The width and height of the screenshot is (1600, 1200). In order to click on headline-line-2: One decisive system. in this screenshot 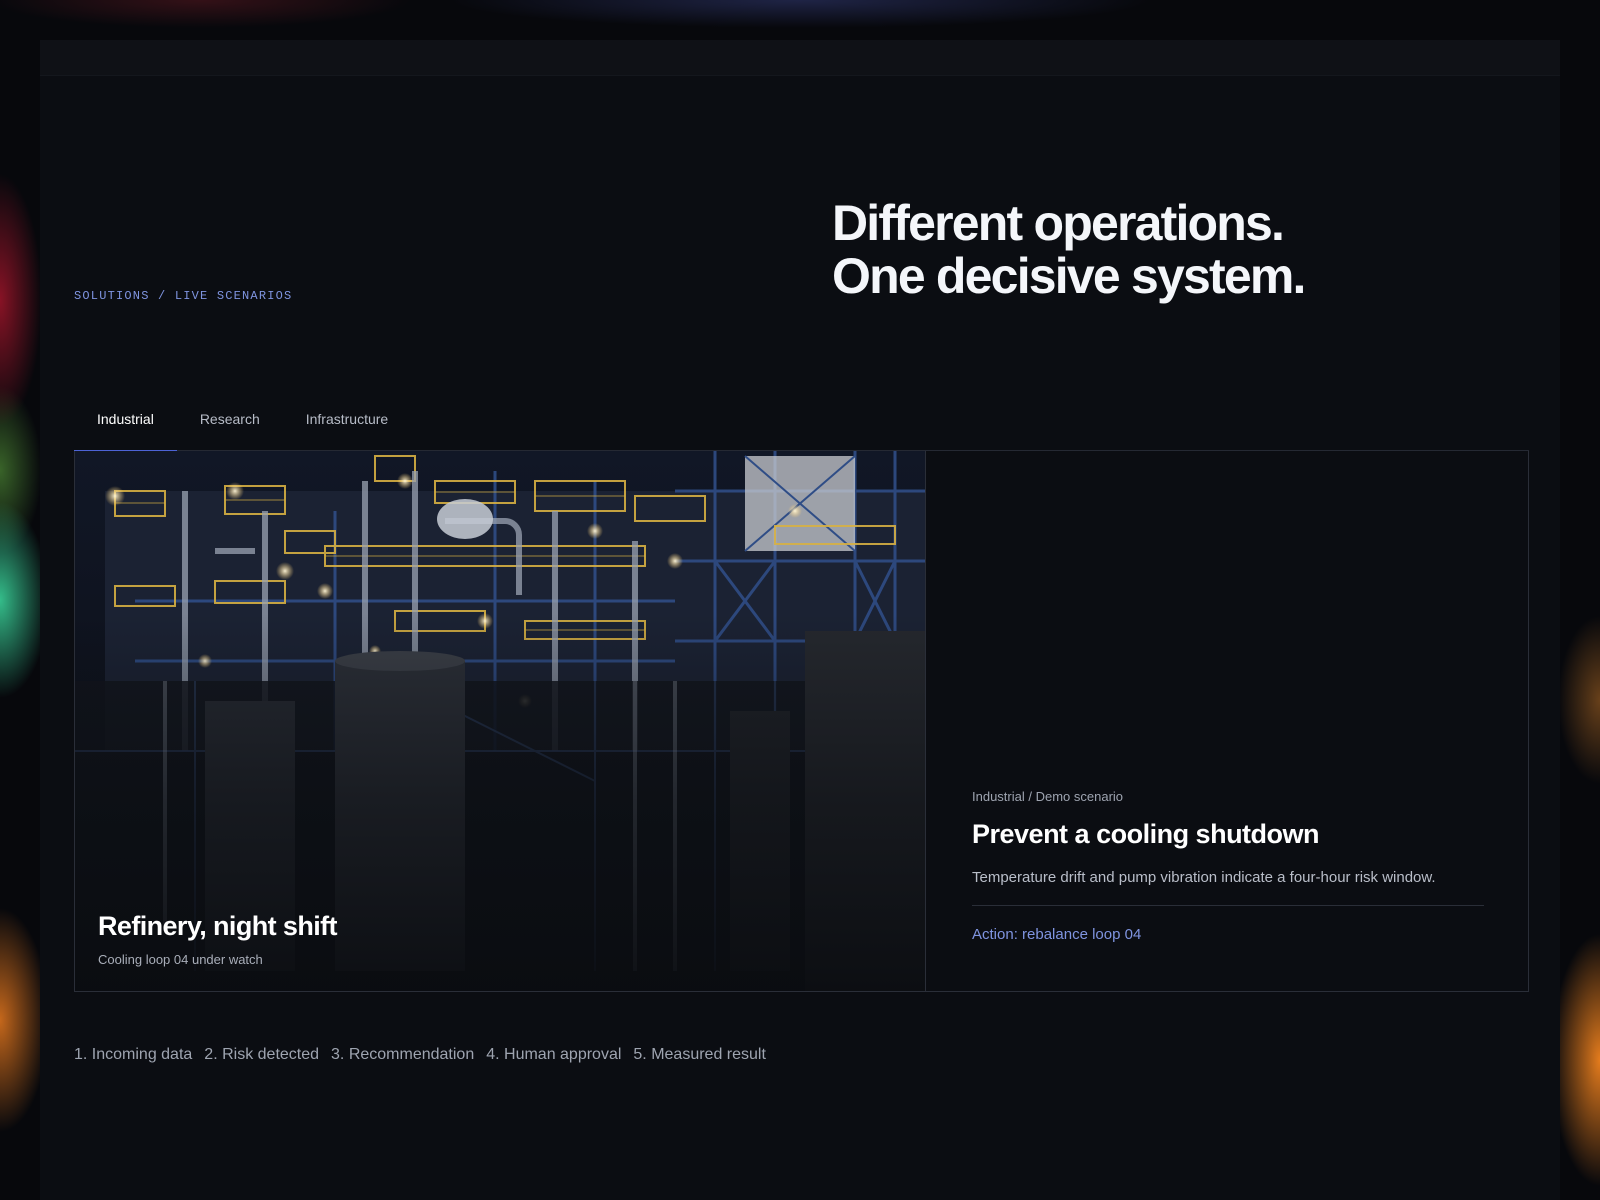, I will do `click(1069, 276)`.